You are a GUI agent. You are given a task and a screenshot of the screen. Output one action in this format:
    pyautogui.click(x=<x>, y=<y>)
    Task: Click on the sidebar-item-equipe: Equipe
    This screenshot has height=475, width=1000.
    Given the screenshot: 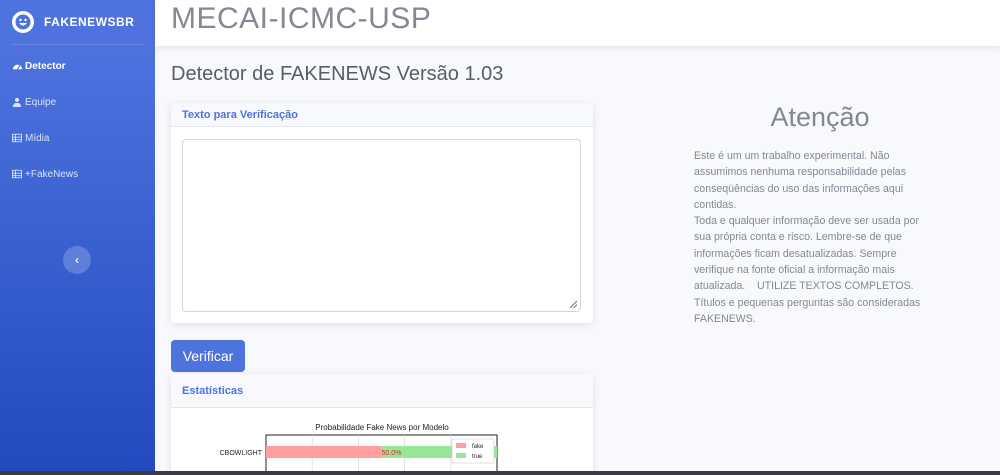 What is the action you would take?
    pyautogui.click(x=77, y=102)
    